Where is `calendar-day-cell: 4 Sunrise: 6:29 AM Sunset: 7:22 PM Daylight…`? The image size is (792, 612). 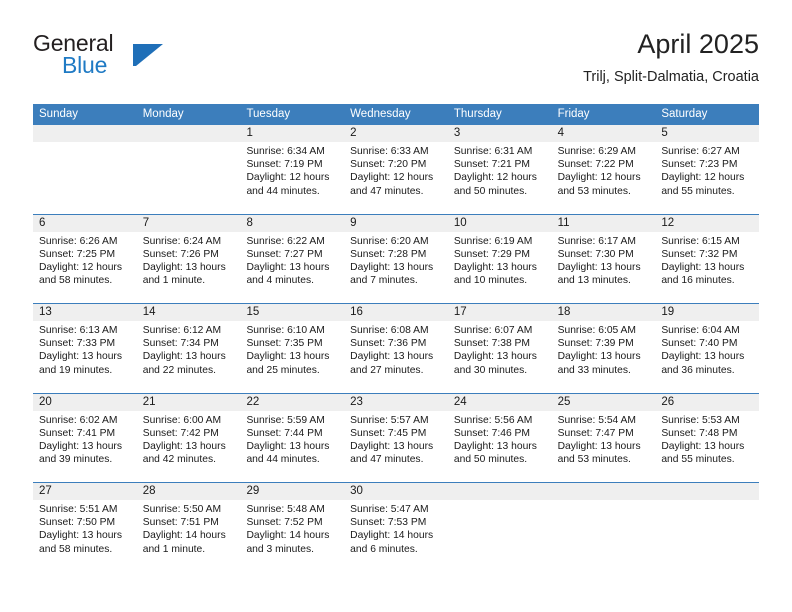 calendar-day-cell: 4 Sunrise: 6:29 AM Sunset: 7:22 PM Daylight… is located at coordinates (603, 169).